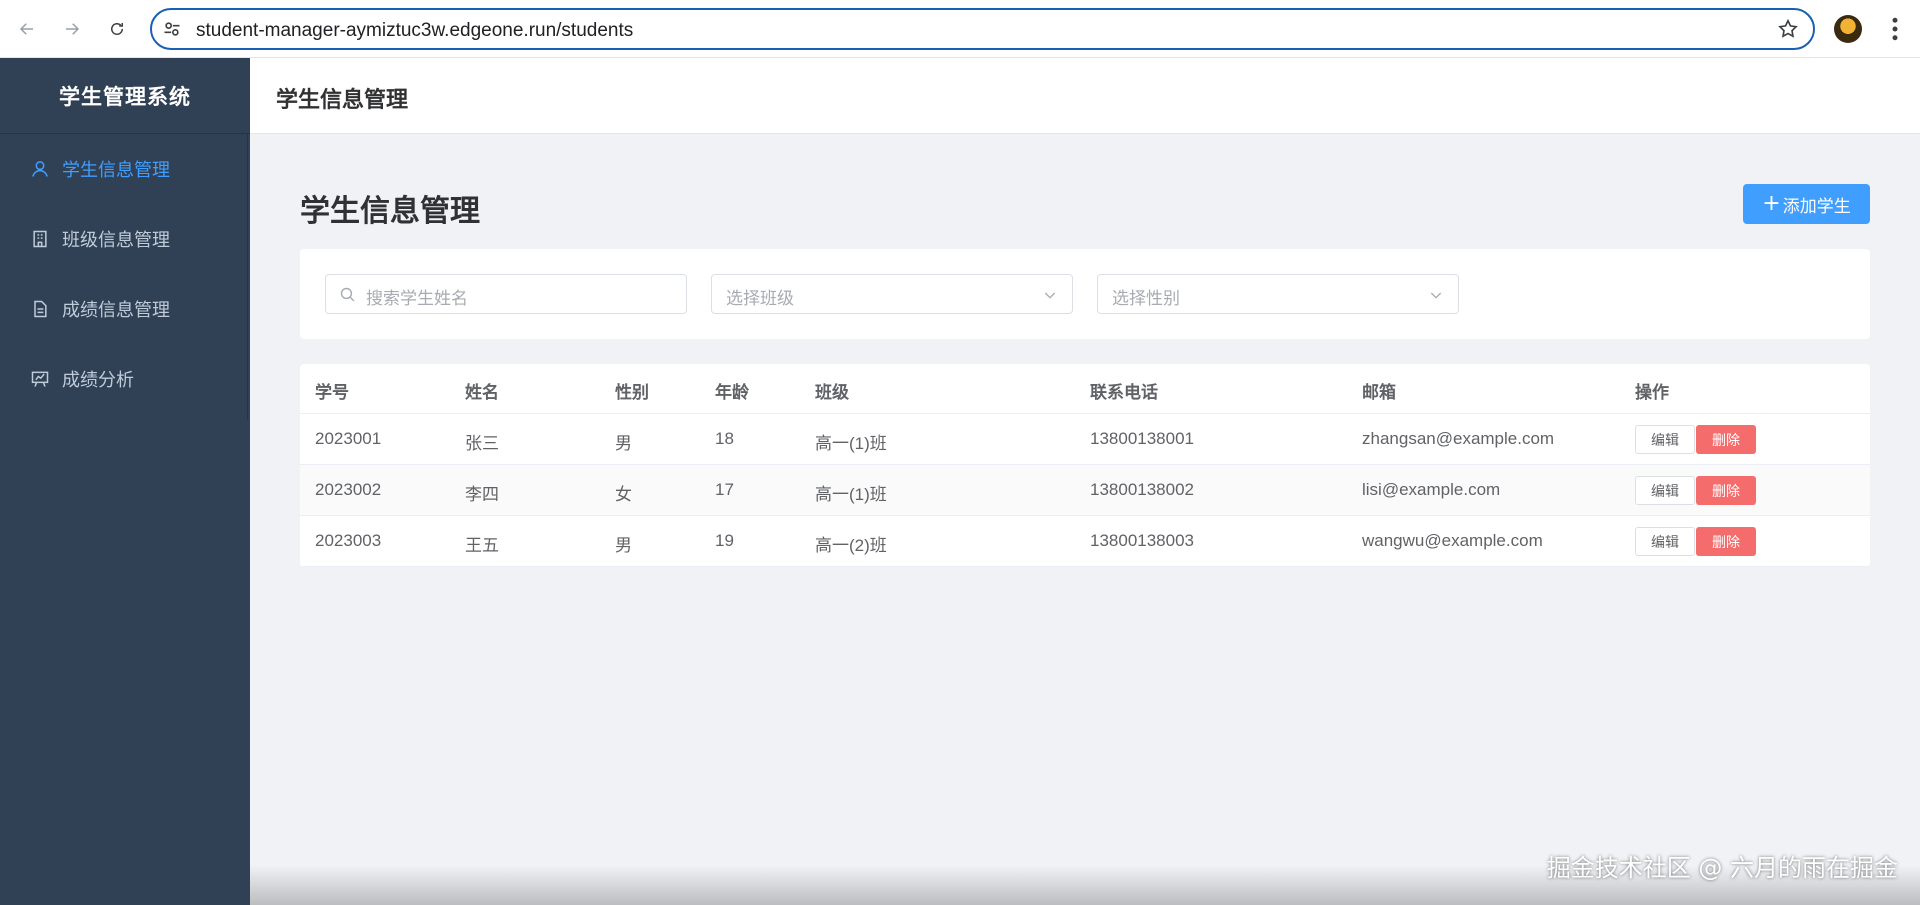 This screenshot has width=1920, height=905. I want to click on user-icon, so click(40, 169).